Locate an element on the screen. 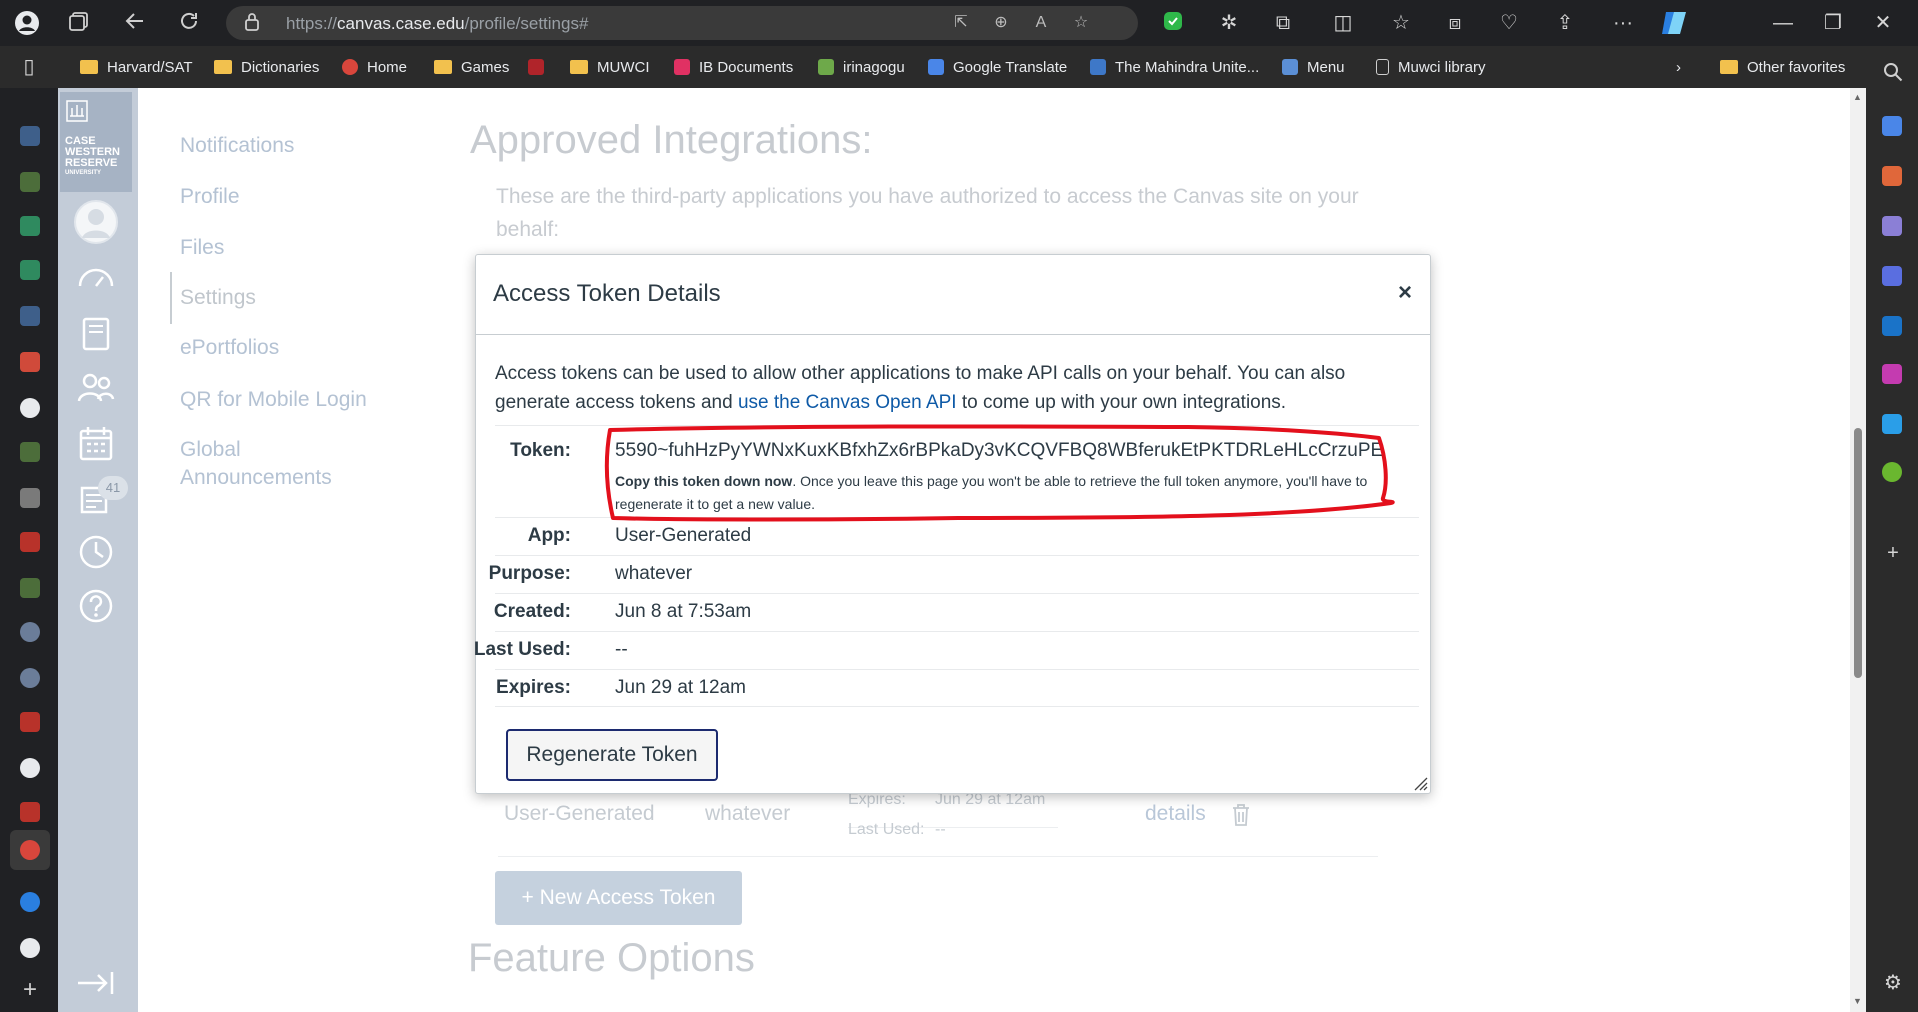 The image size is (1918, 1012). page-scrollbar: ▲ ▼ is located at coordinates (1858, 550).